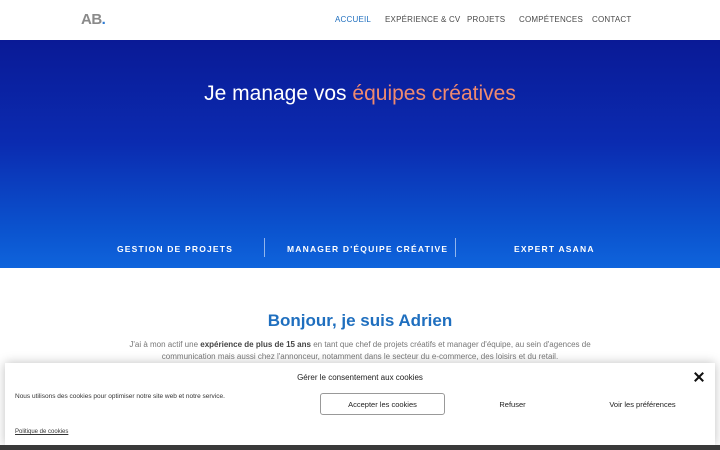 This screenshot has width=720, height=450. What do you see at coordinates (699, 377) in the screenshot?
I see `close-icon` at bounding box center [699, 377].